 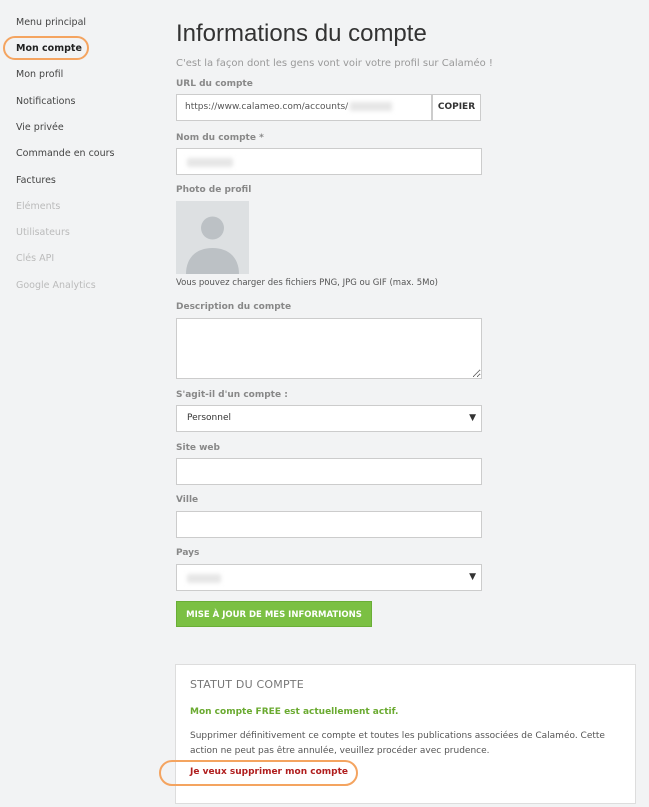 What do you see at coordinates (214, 190) in the screenshot?
I see `profile-photo-label: Photo de profil` at bounding box center [214, 190].